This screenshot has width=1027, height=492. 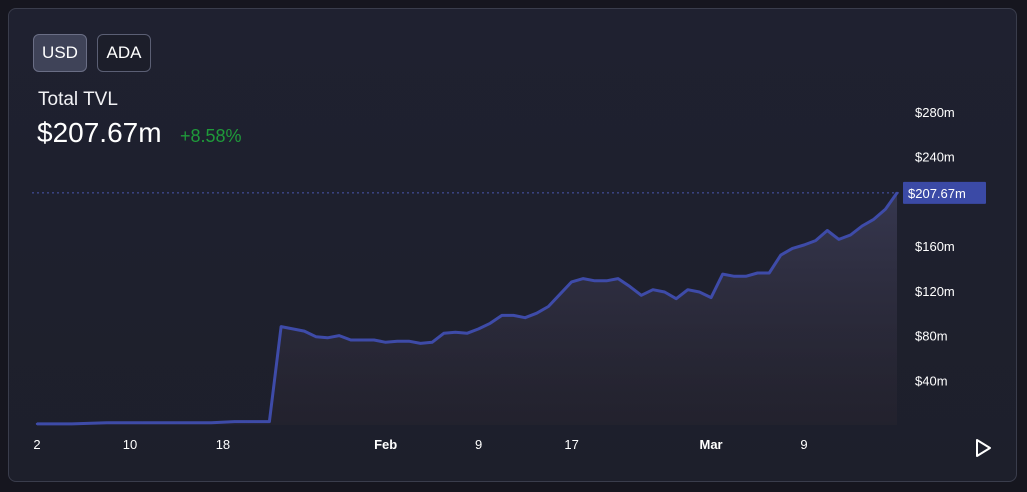 I want to click on y-tick-label: $120m, so click(x=935, y=291).